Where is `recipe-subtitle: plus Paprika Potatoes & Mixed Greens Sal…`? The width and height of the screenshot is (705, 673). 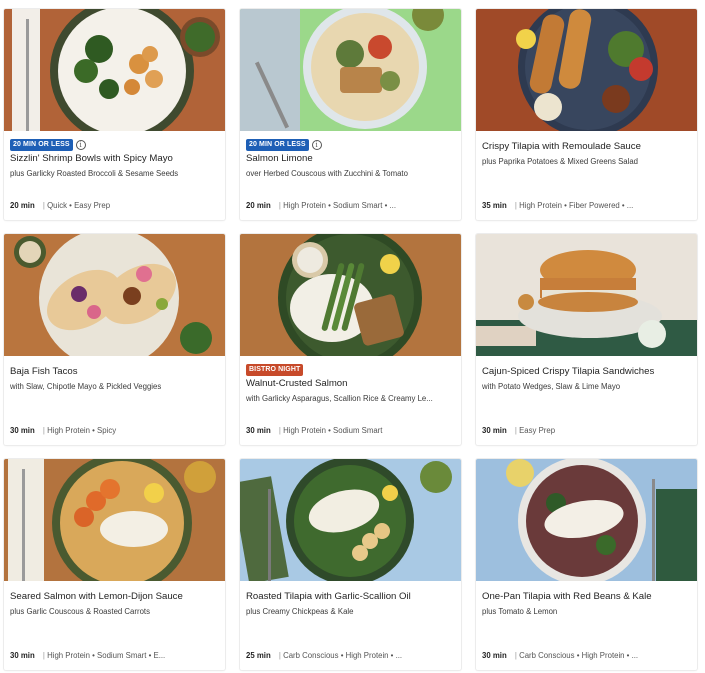
recipe-subtitle: plus Paprika Potatoes & Mixed Greens Sal… is located at coordinates (560, 161).